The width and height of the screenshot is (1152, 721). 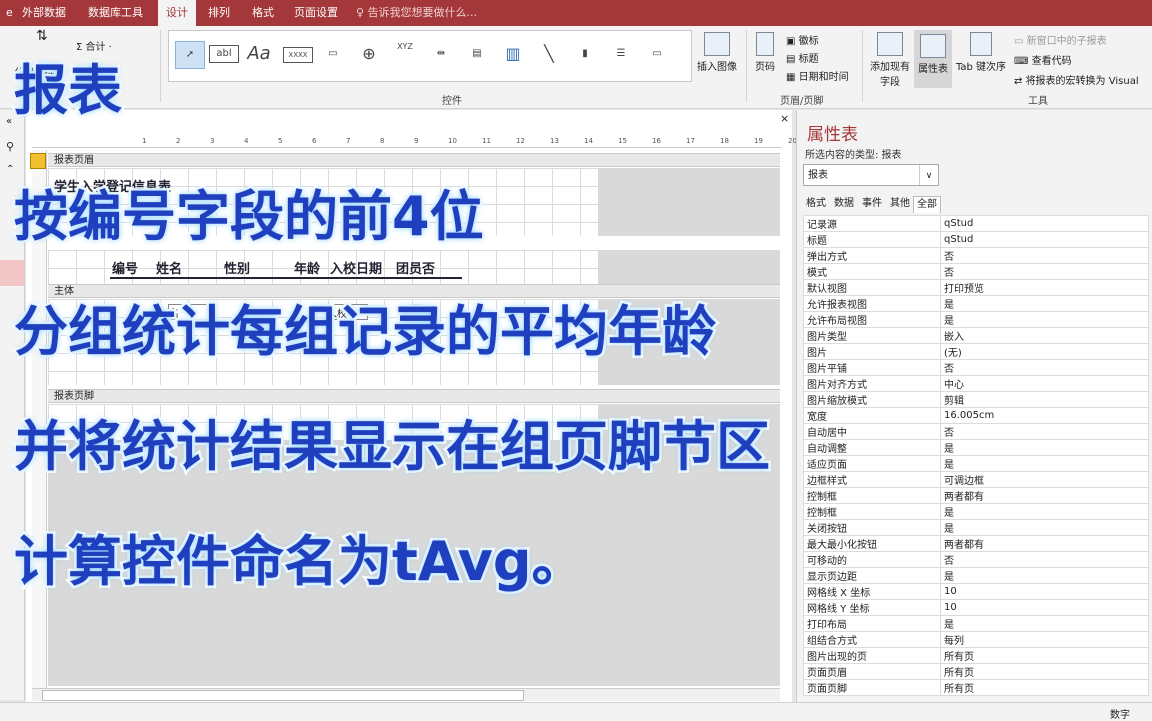 I want to click on close-design-icon: ×, so click(x=784, y=118).